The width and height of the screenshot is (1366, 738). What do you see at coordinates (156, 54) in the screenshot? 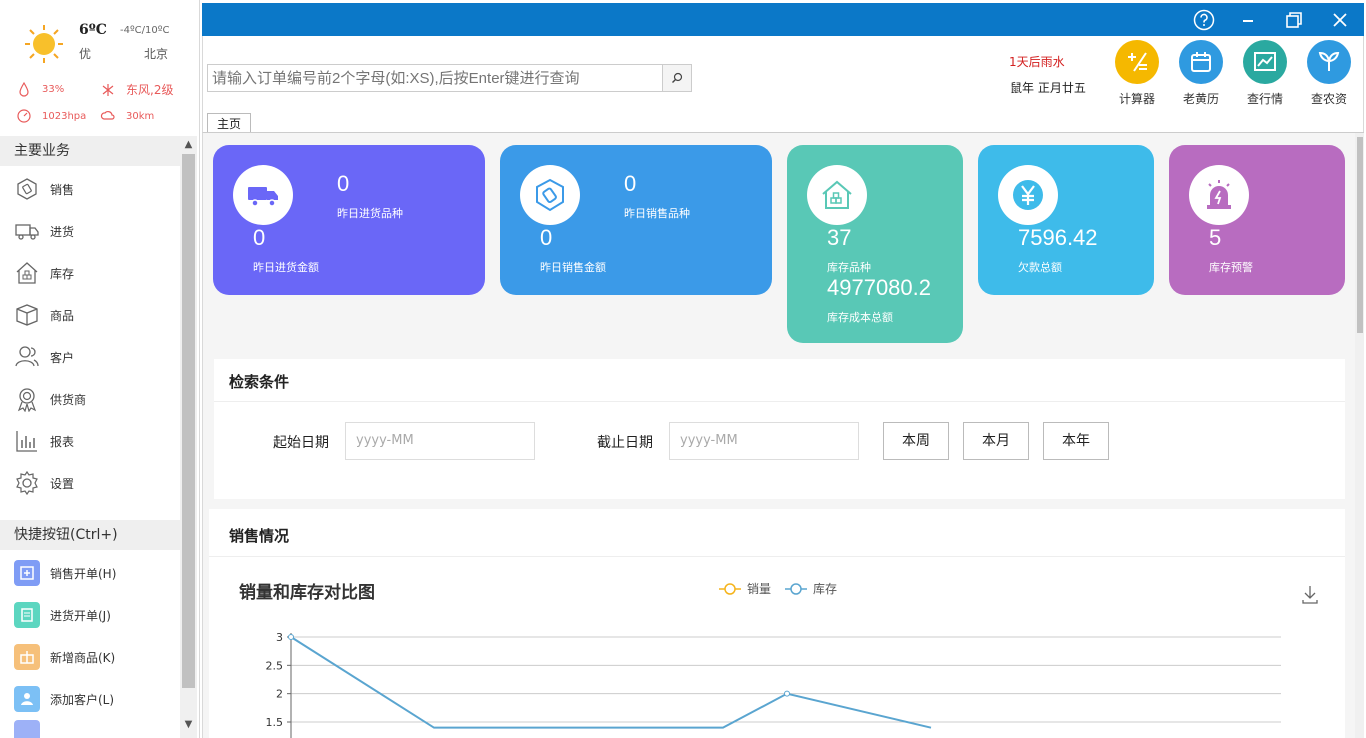
I see `city: 北京` at bounding box center [156, 54].